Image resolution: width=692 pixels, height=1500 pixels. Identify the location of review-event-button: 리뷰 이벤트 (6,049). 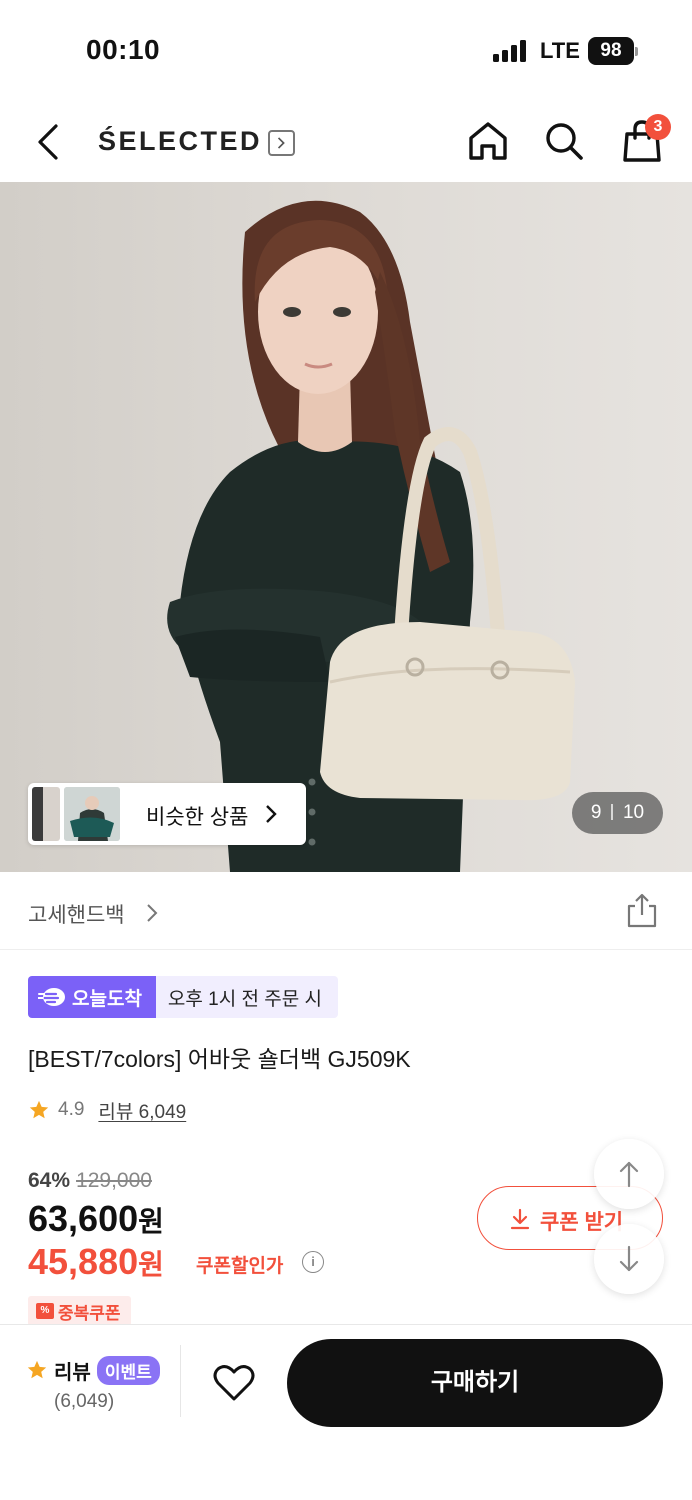
(101, 1387).